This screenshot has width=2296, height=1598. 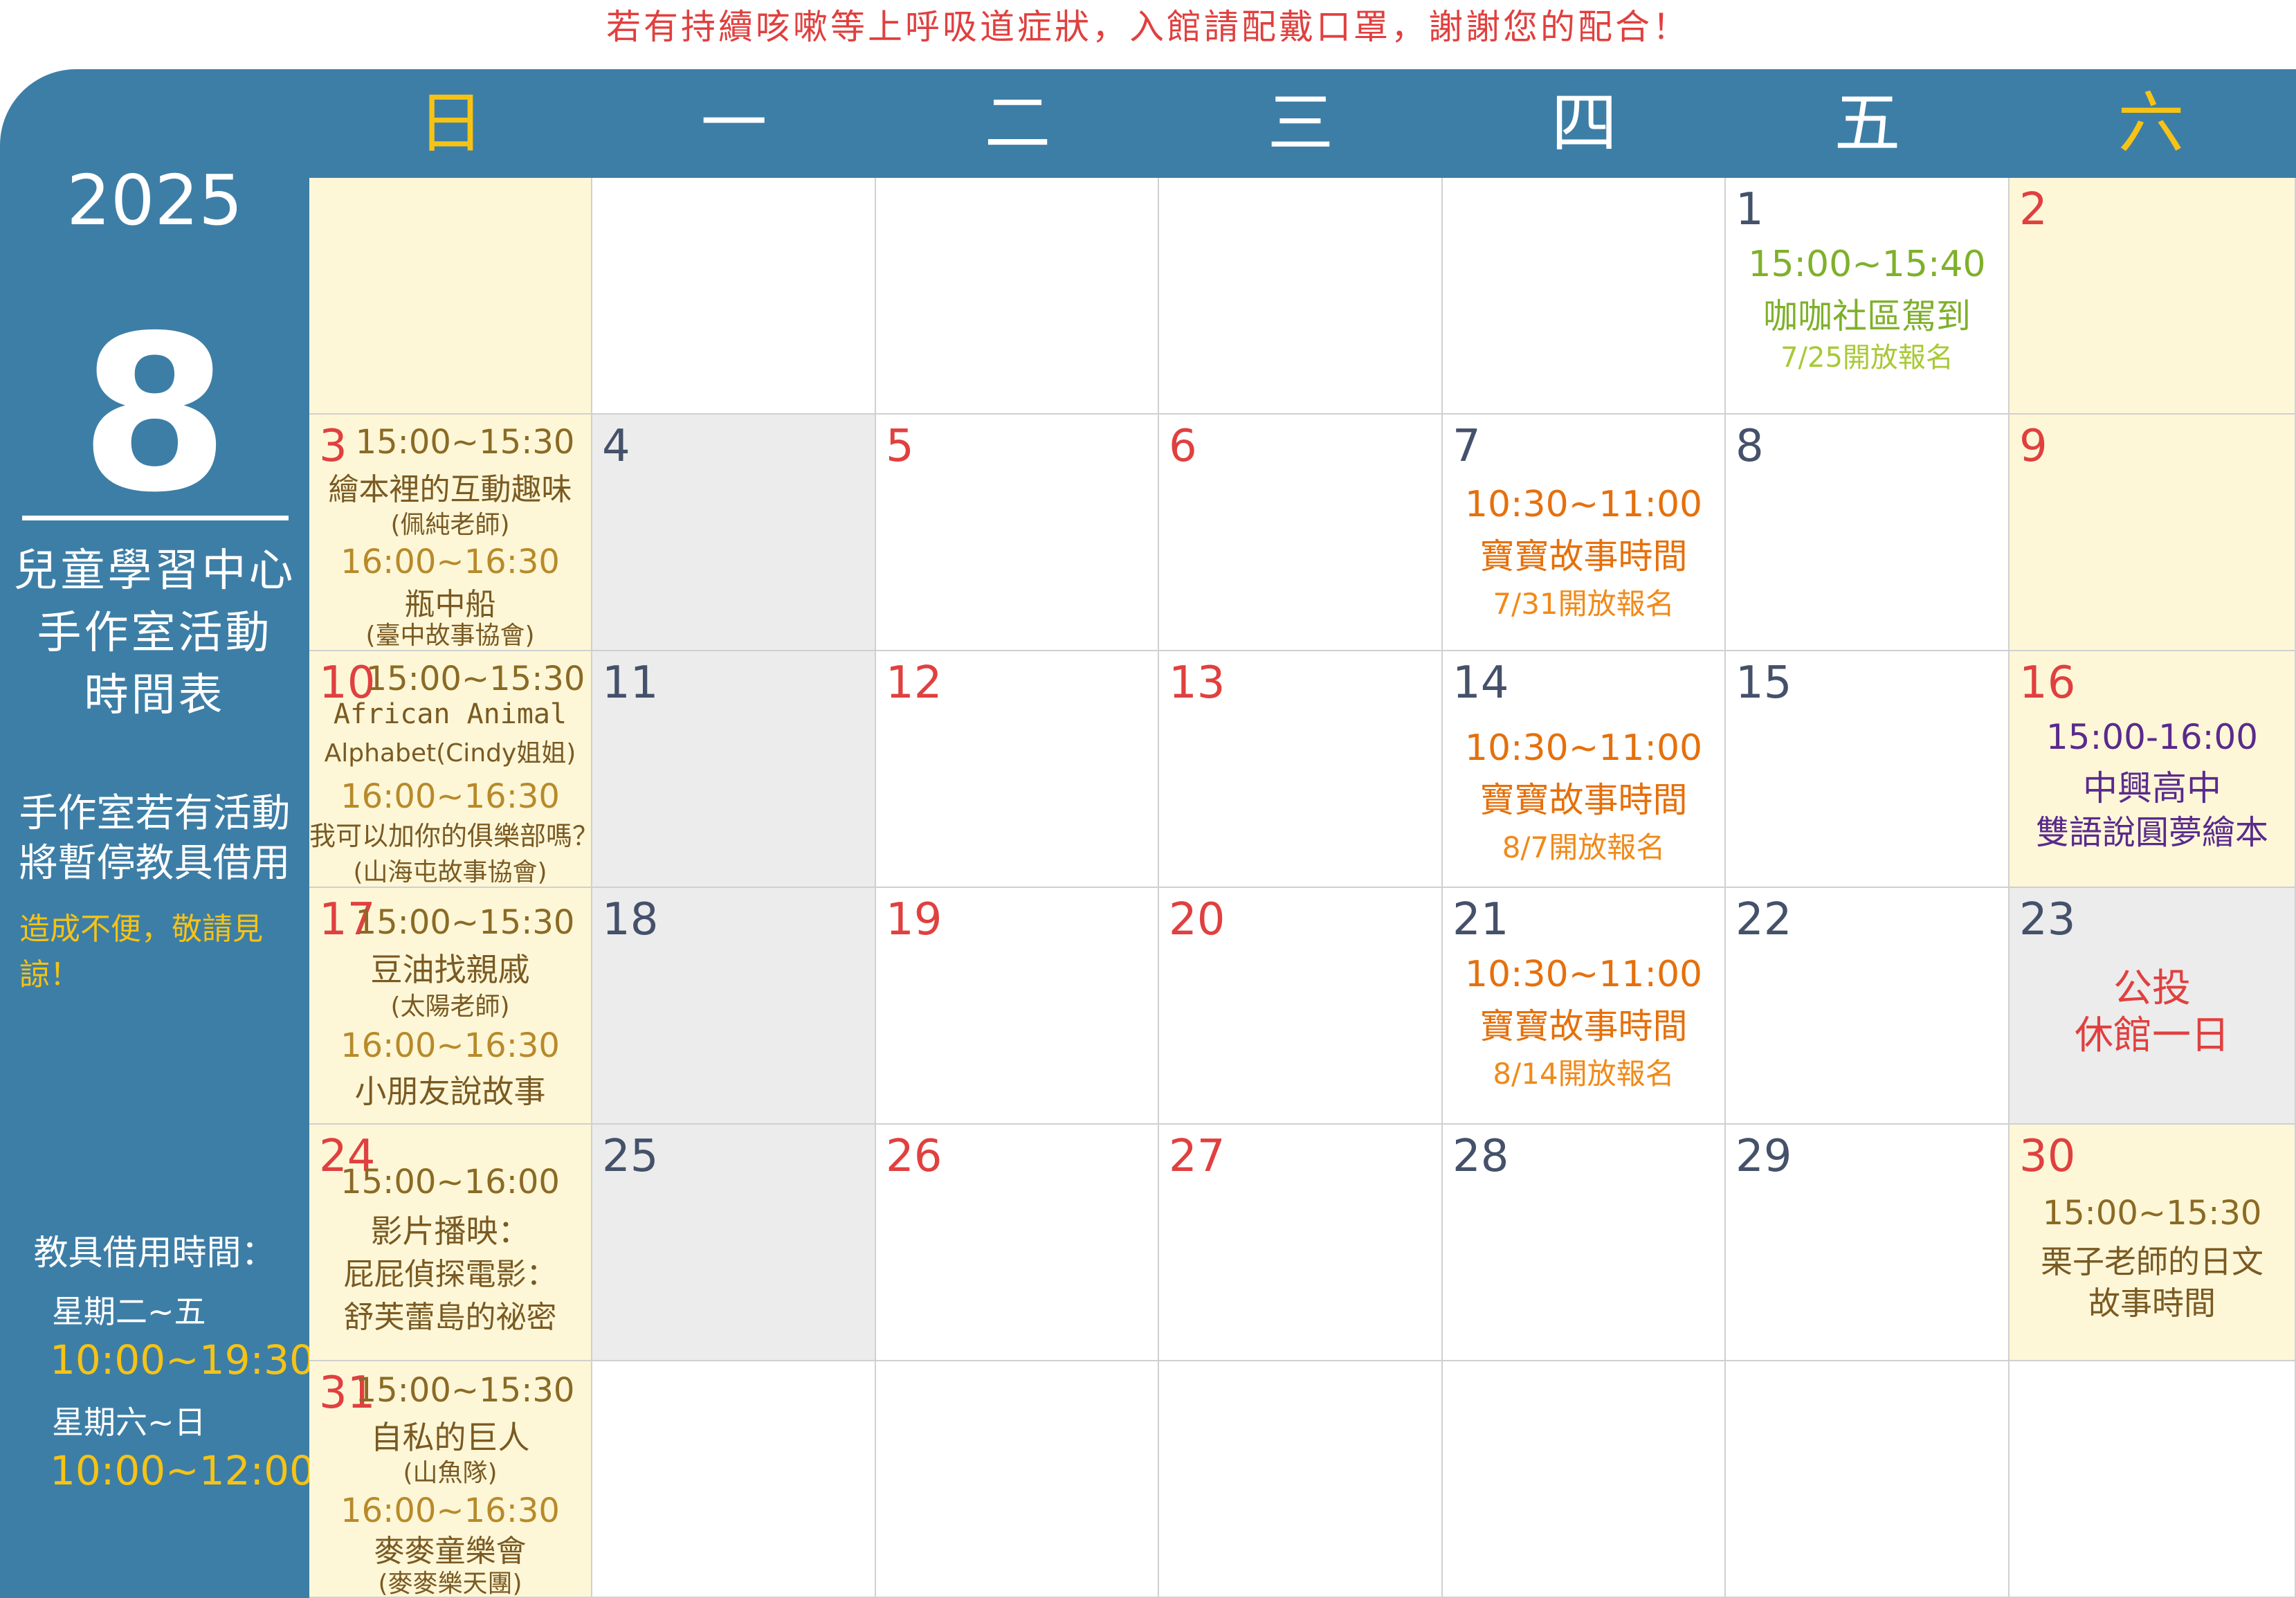 What do you see at coordinates (1017, 1243) in the screenshot?
I see `calendar-cell-aug-26: 26` at bounding box center [1017, 1243].